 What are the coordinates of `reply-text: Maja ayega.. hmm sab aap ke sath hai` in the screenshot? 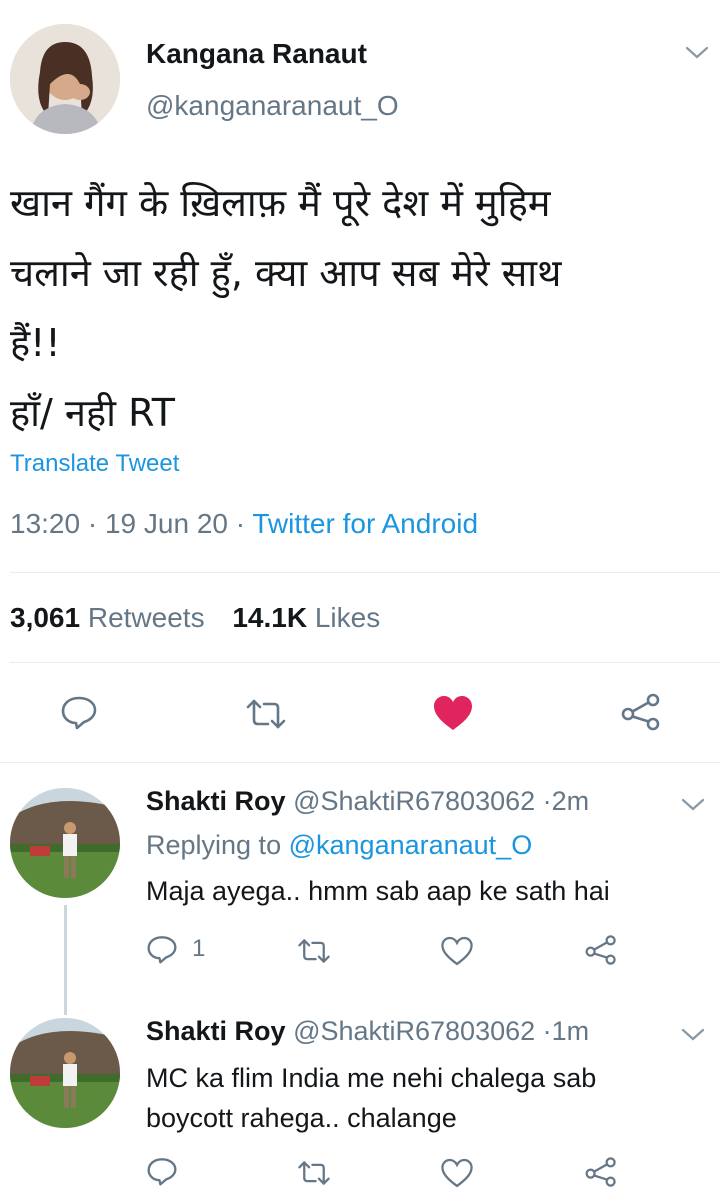 It's located at (378, 891).